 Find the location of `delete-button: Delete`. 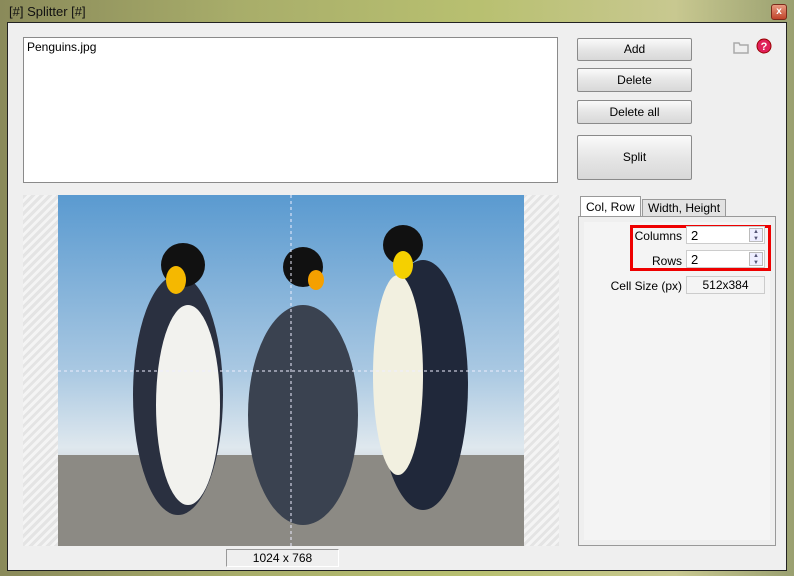

delete-button: Delete is located at coordinates (634, 80).